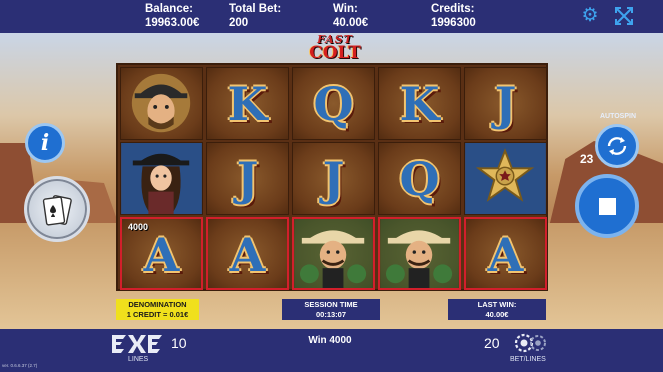 The width and height of the screenshot is (663, 372). I want to click on session-time-panel: SESSION TIME 00:13:07, so click(331, 309).